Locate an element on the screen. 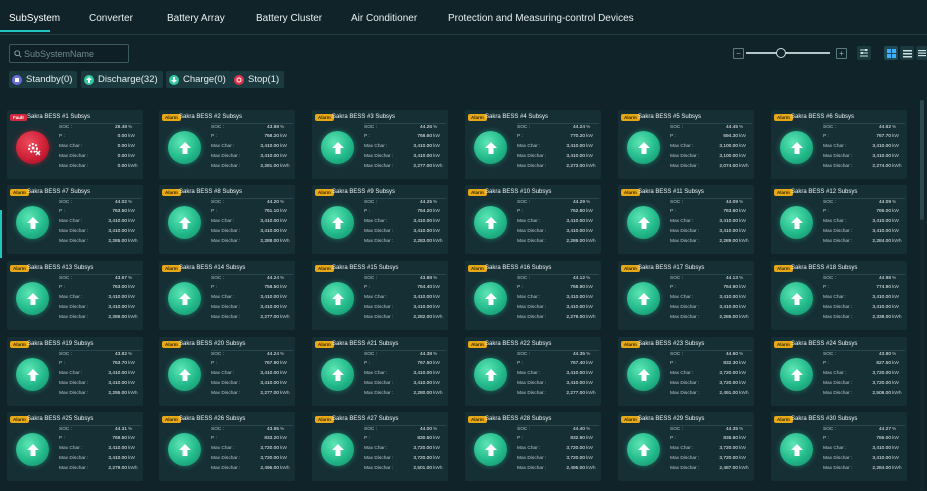 The image size is (927, 491). search-box is located at coordinates (69, 53).